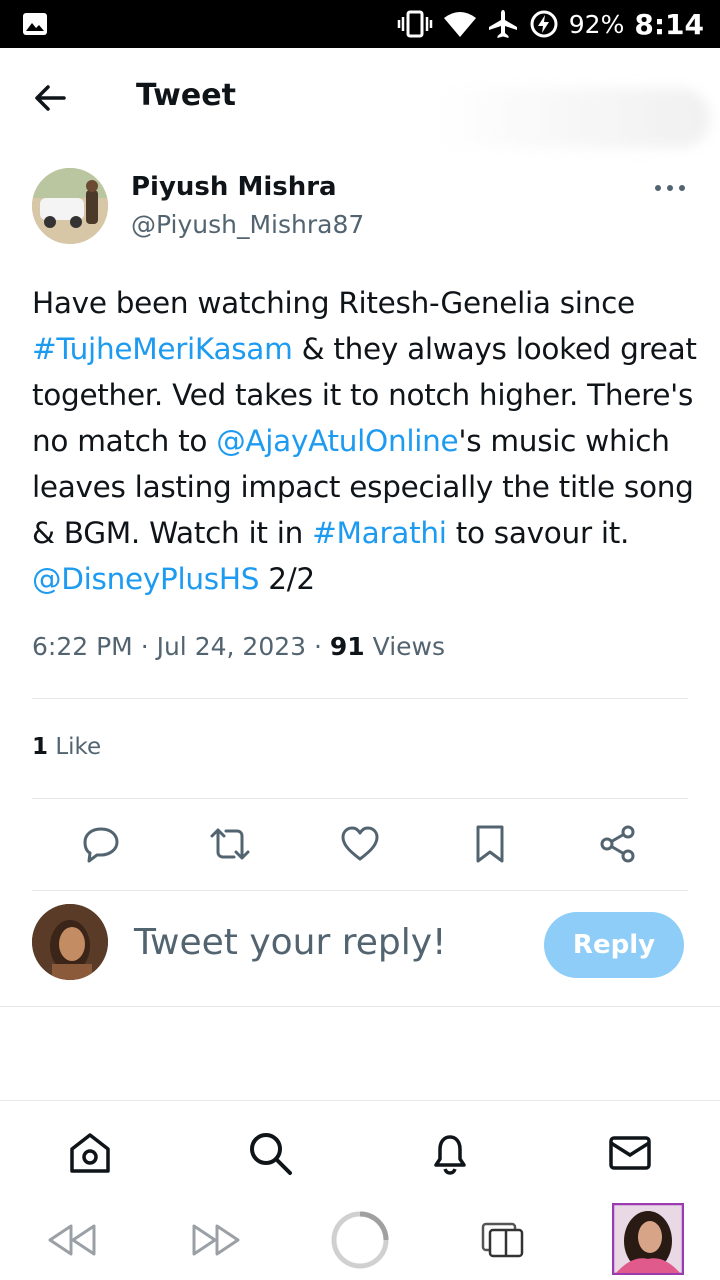  I want to click on tweet-text-segment: to savour it., so click(538, 533).